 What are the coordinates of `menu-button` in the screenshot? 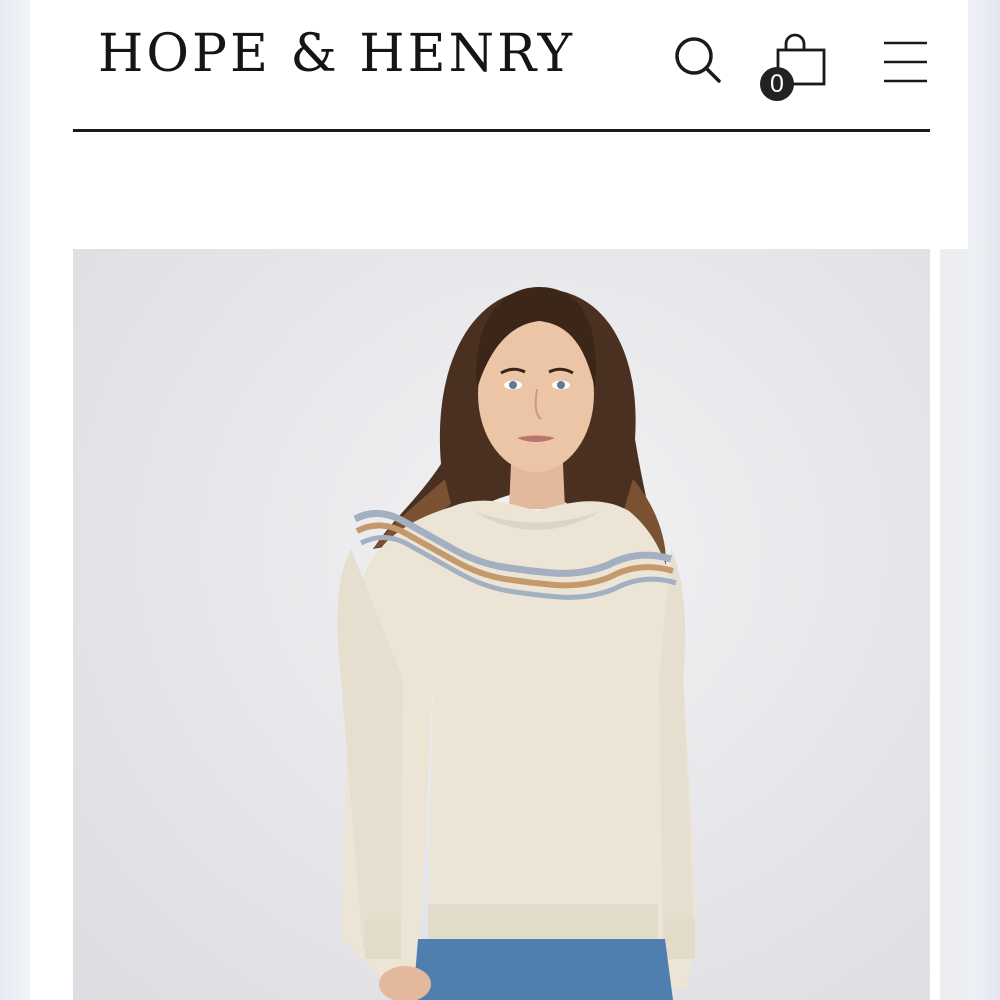 It's located at (905, 62).